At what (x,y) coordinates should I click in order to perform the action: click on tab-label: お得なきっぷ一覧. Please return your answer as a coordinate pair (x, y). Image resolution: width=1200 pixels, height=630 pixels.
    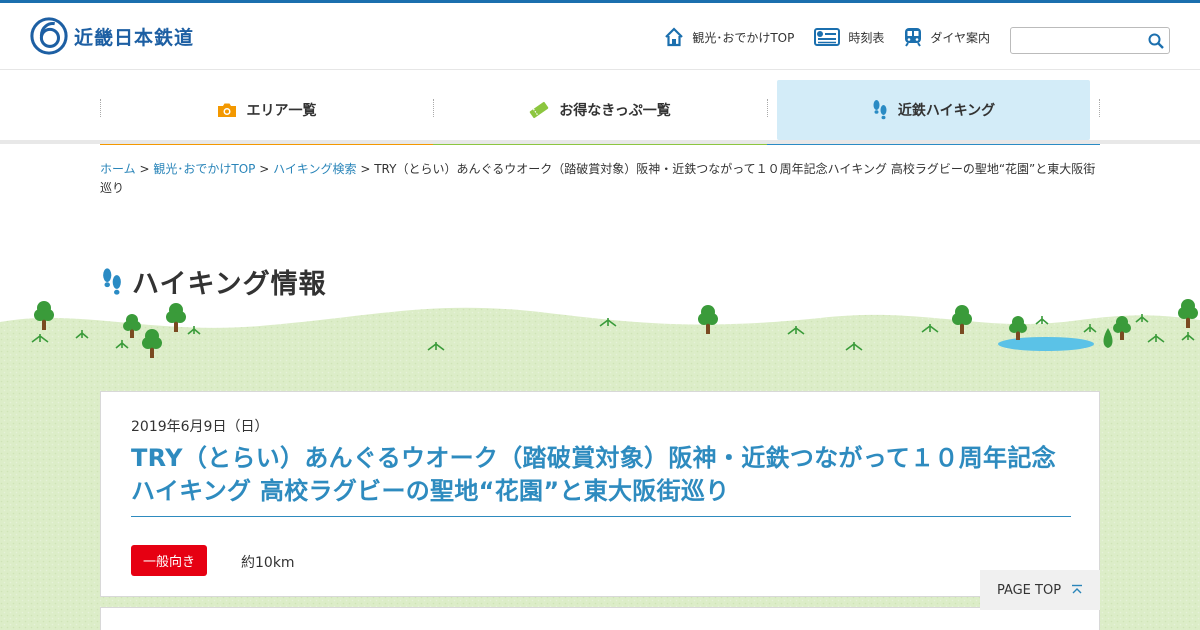
    Looking at the image, I should click on (615, 111).